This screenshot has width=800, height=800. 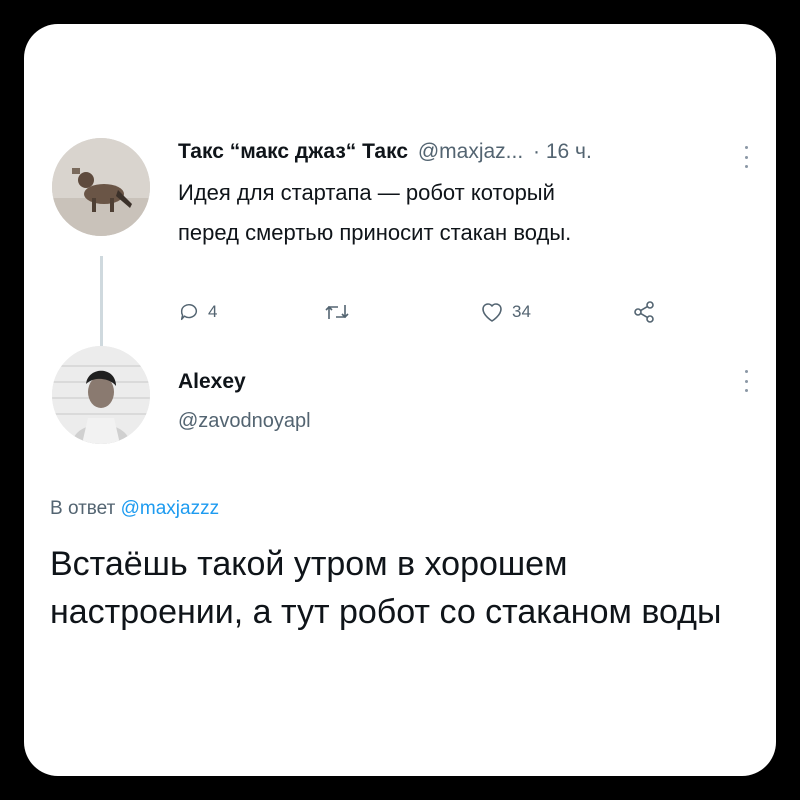 I want to click on tweet-timestamp: · 16 ч., so click(x=562, y=151).